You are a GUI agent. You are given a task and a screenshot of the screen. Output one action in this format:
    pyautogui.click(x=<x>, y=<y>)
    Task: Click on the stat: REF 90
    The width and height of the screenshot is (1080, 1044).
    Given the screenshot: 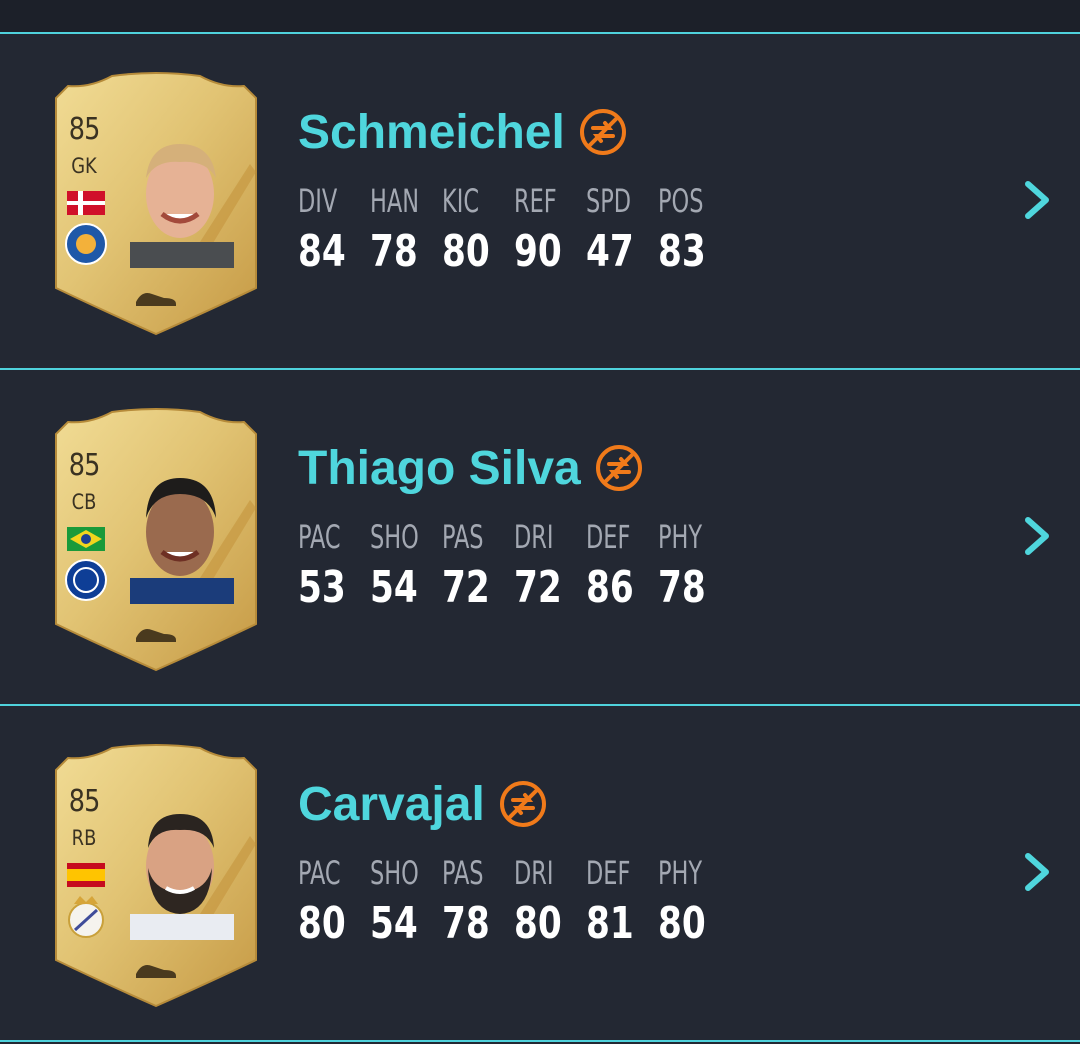 What is the action you would take?
    pyautogui.click(x=539, y=229)
    